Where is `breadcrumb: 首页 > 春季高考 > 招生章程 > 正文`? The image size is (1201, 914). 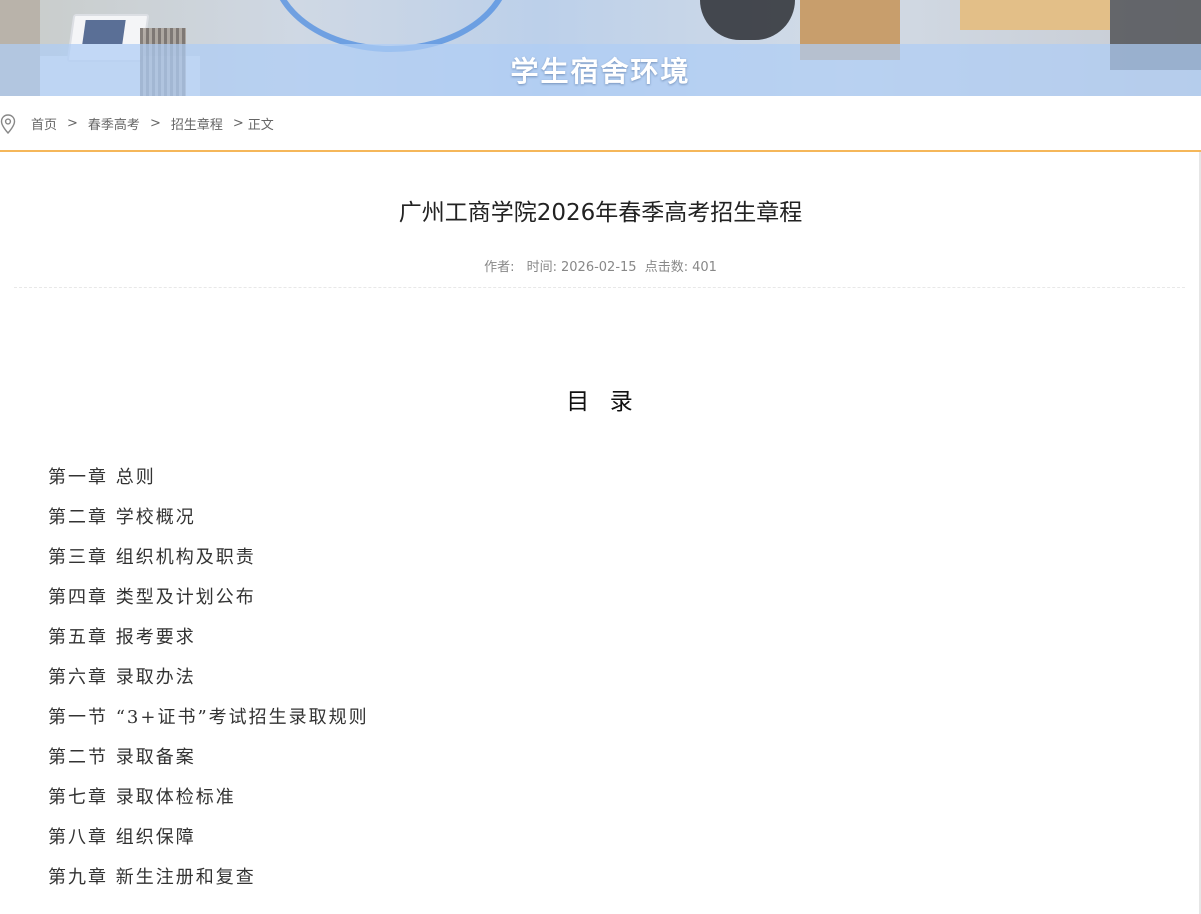 breadcrumb: 首页 > 春季高考 > 招生章程 > 正文 is located at coordinates (600, 124).